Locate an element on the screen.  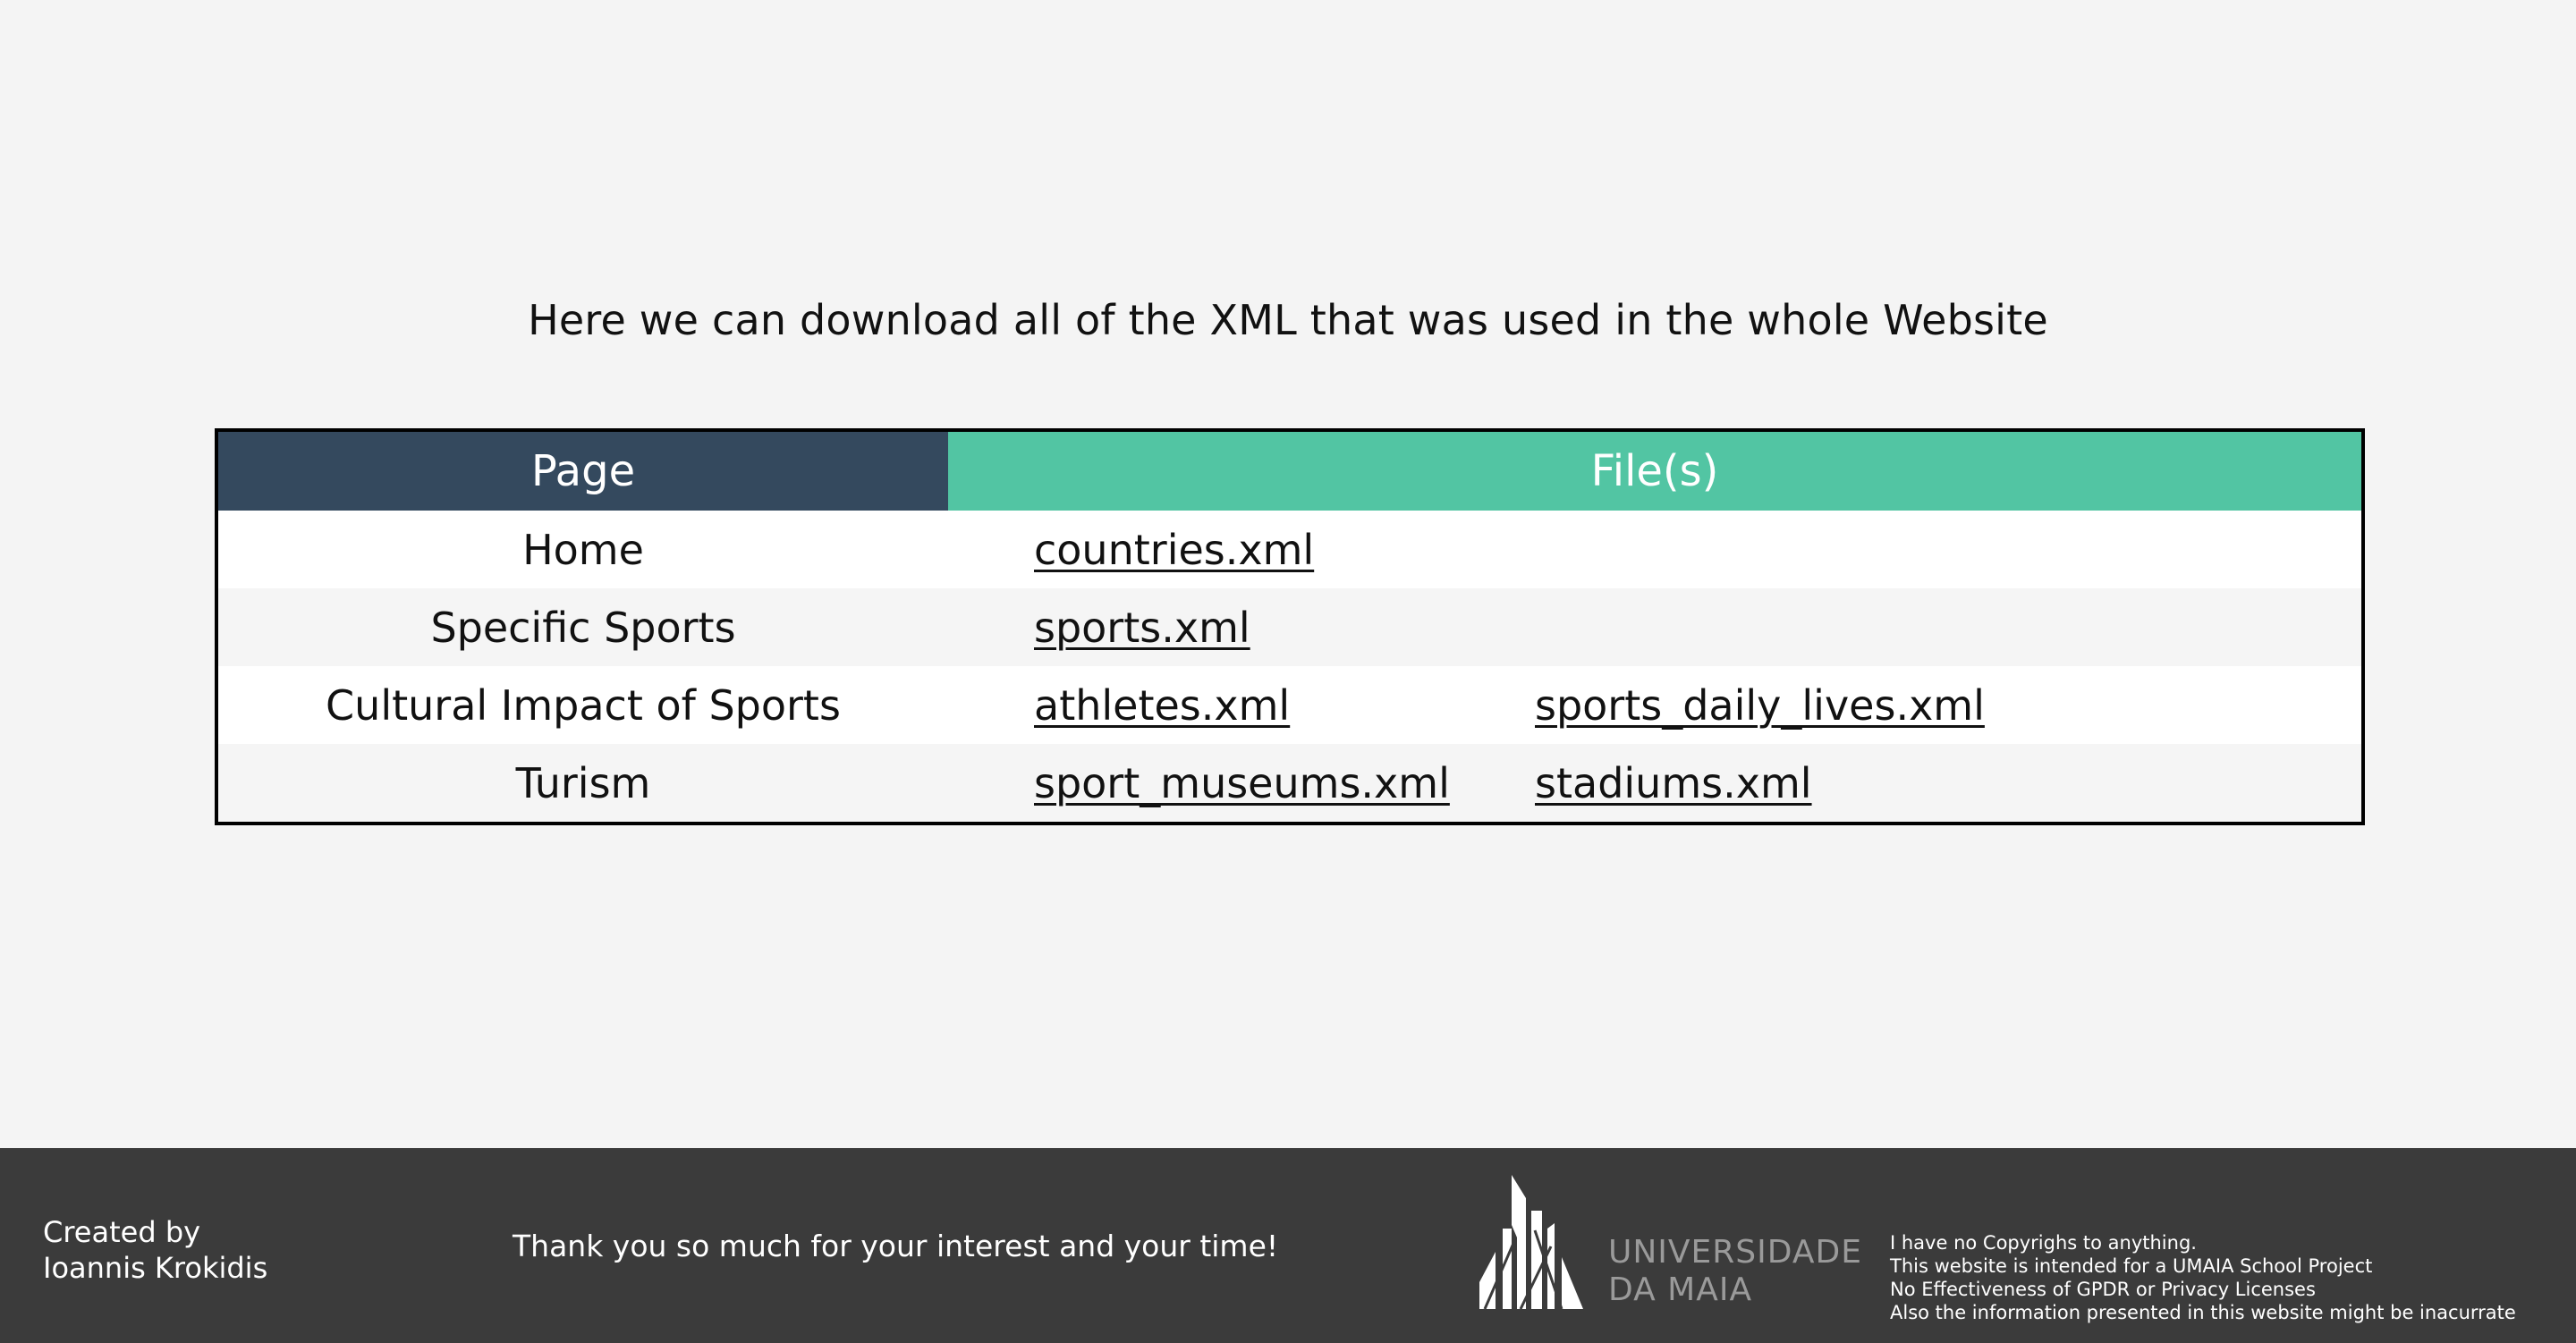
files-cell: sport_museums.xml stadiums.xml is located at coordinates (1655, 784).